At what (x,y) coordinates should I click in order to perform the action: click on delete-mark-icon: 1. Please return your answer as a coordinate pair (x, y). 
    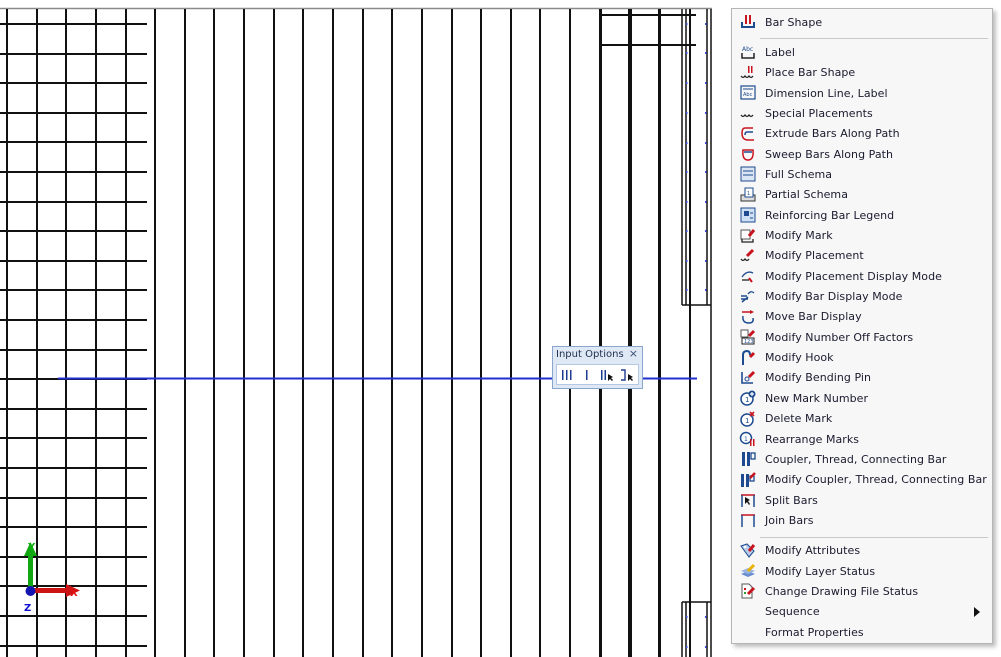
    Looking at the image, I should click on (748, 419).